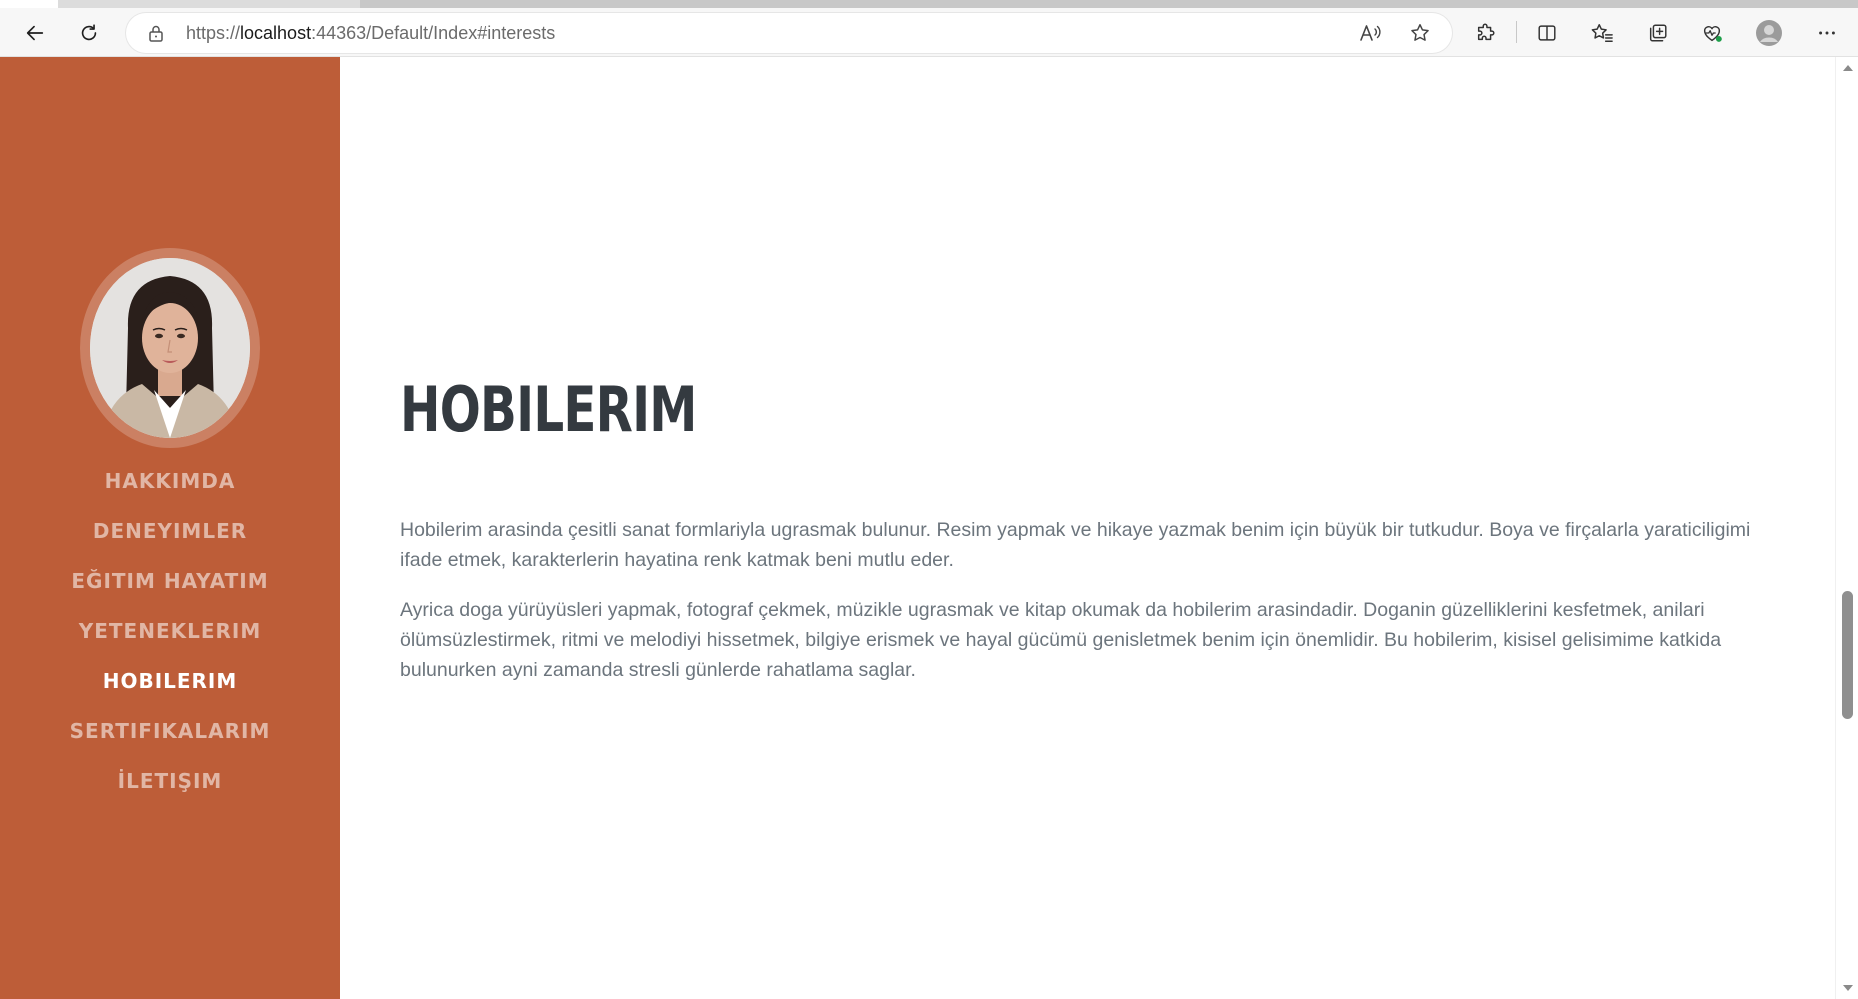 The image size is (1858, 999). I want to click on star-icon, so click(1420, 32).